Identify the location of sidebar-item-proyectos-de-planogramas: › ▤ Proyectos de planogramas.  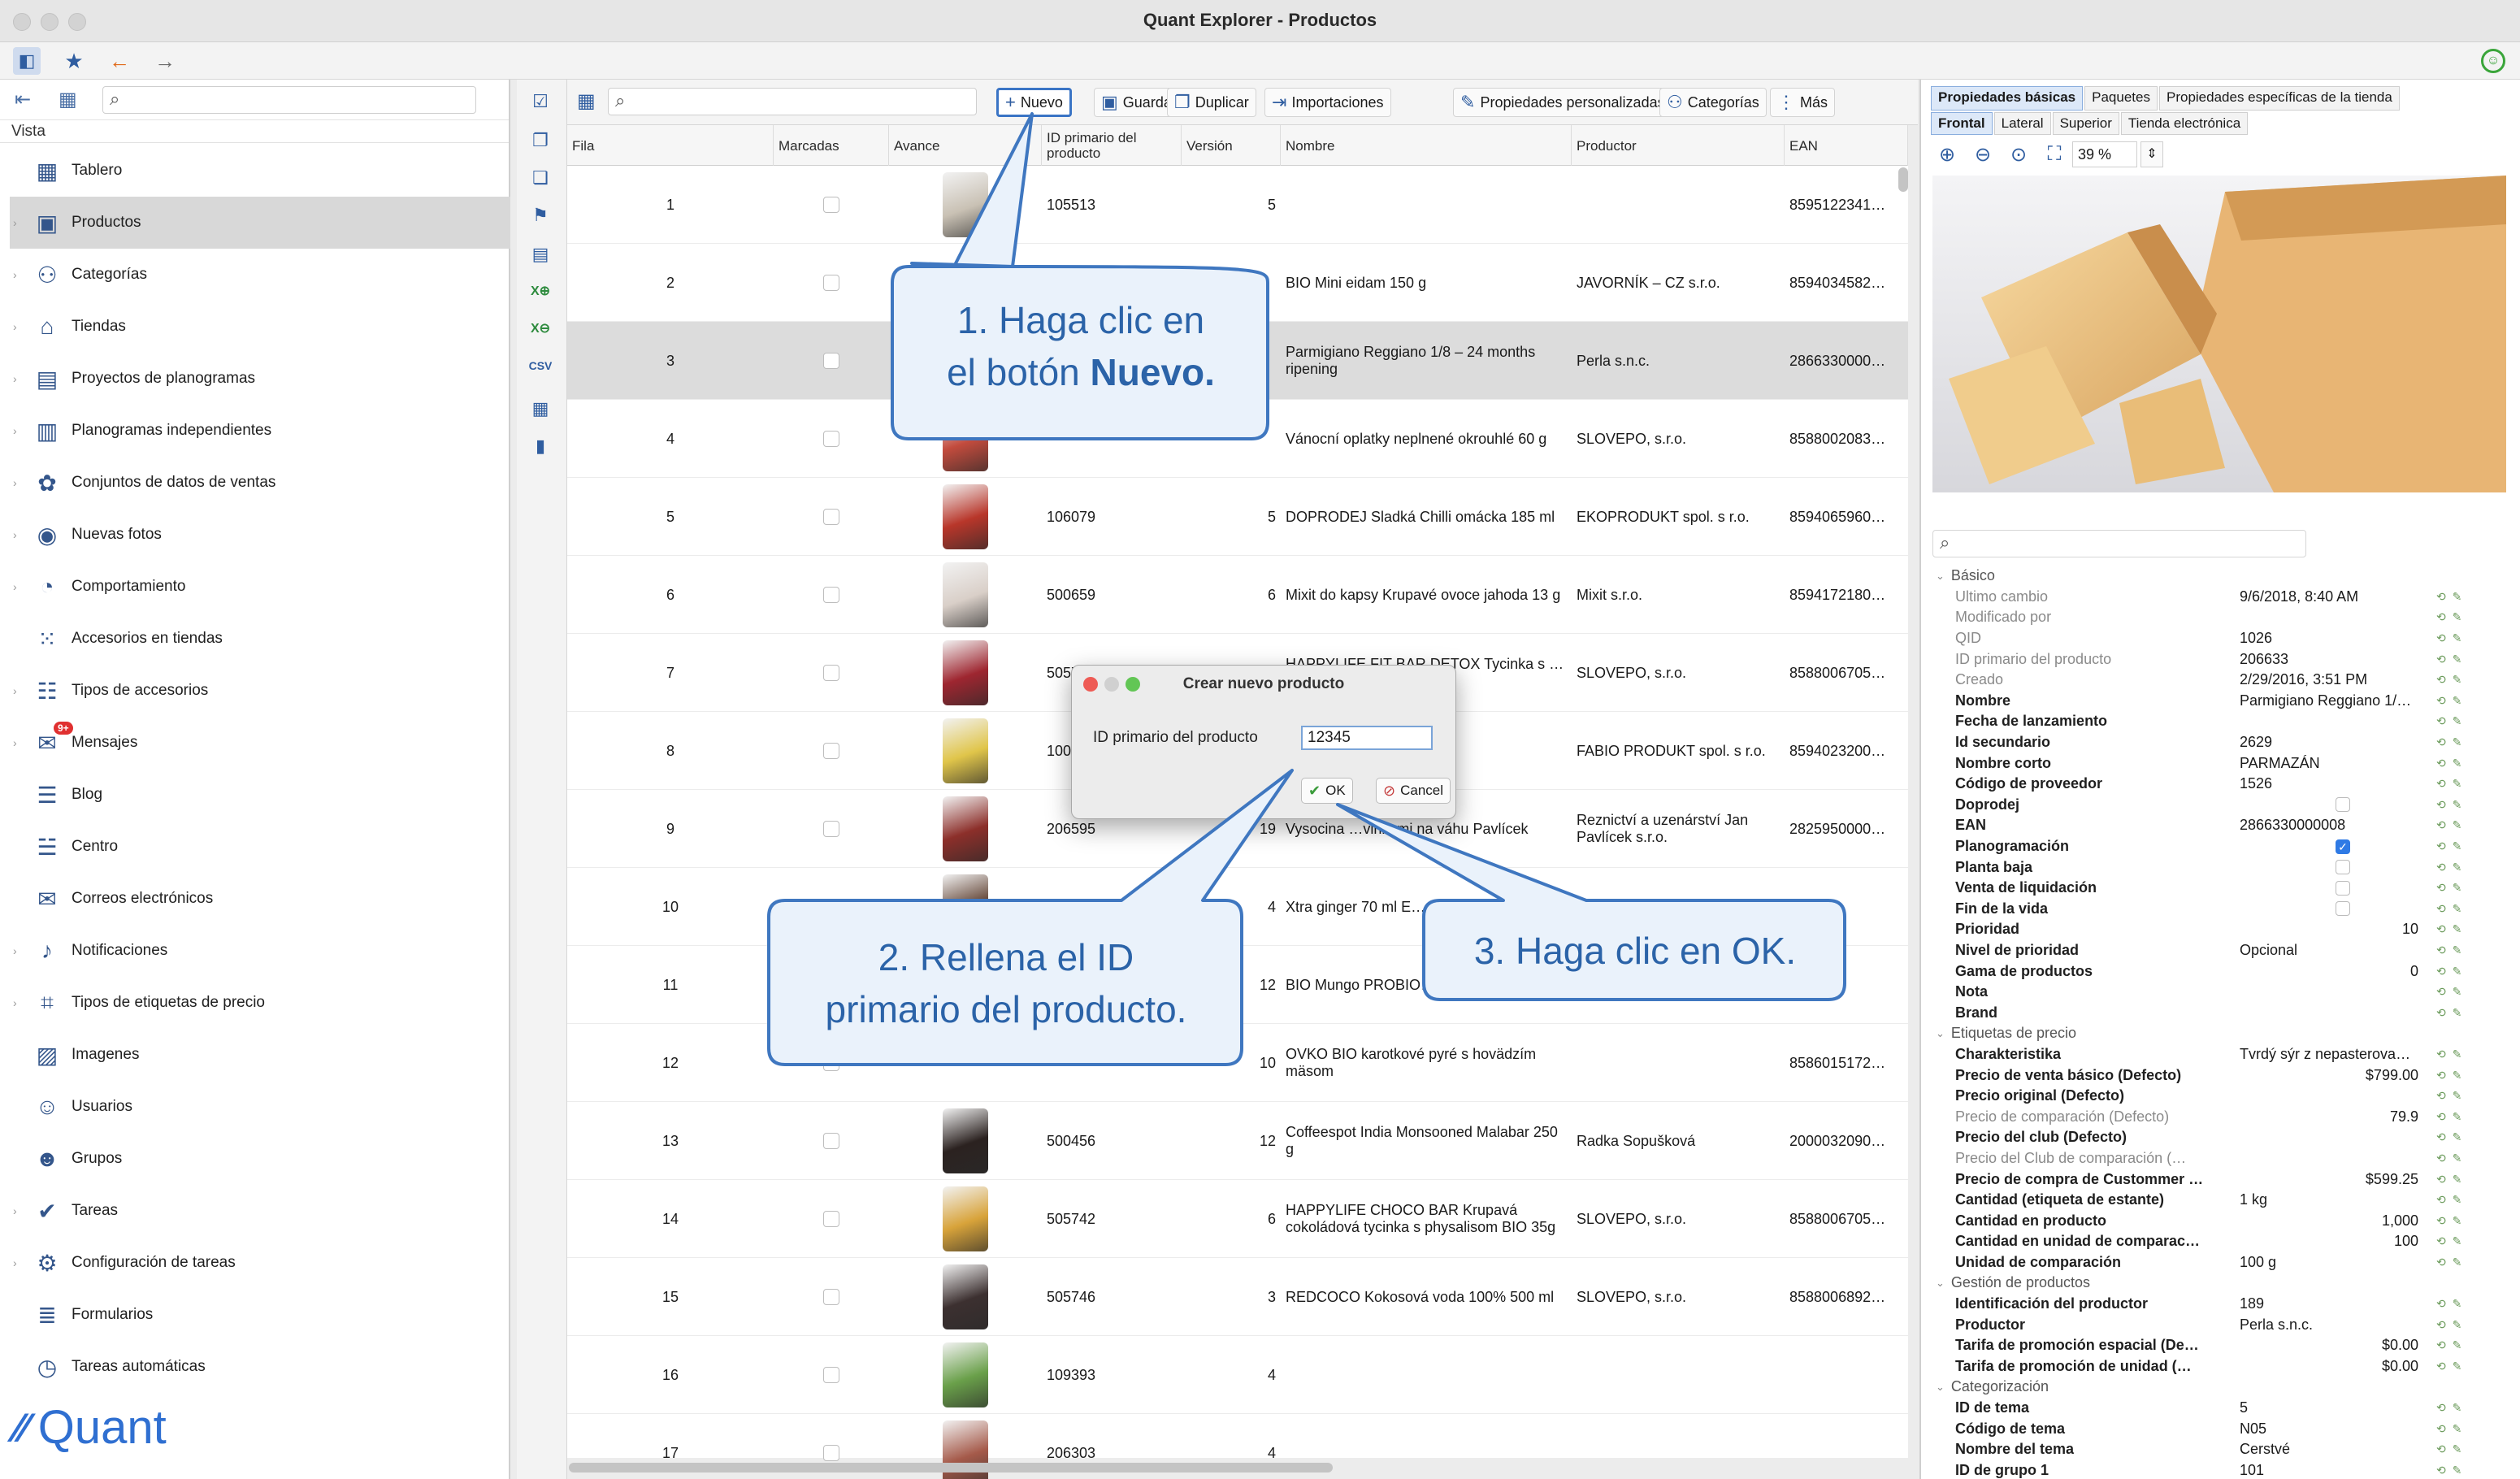
(255, 379).